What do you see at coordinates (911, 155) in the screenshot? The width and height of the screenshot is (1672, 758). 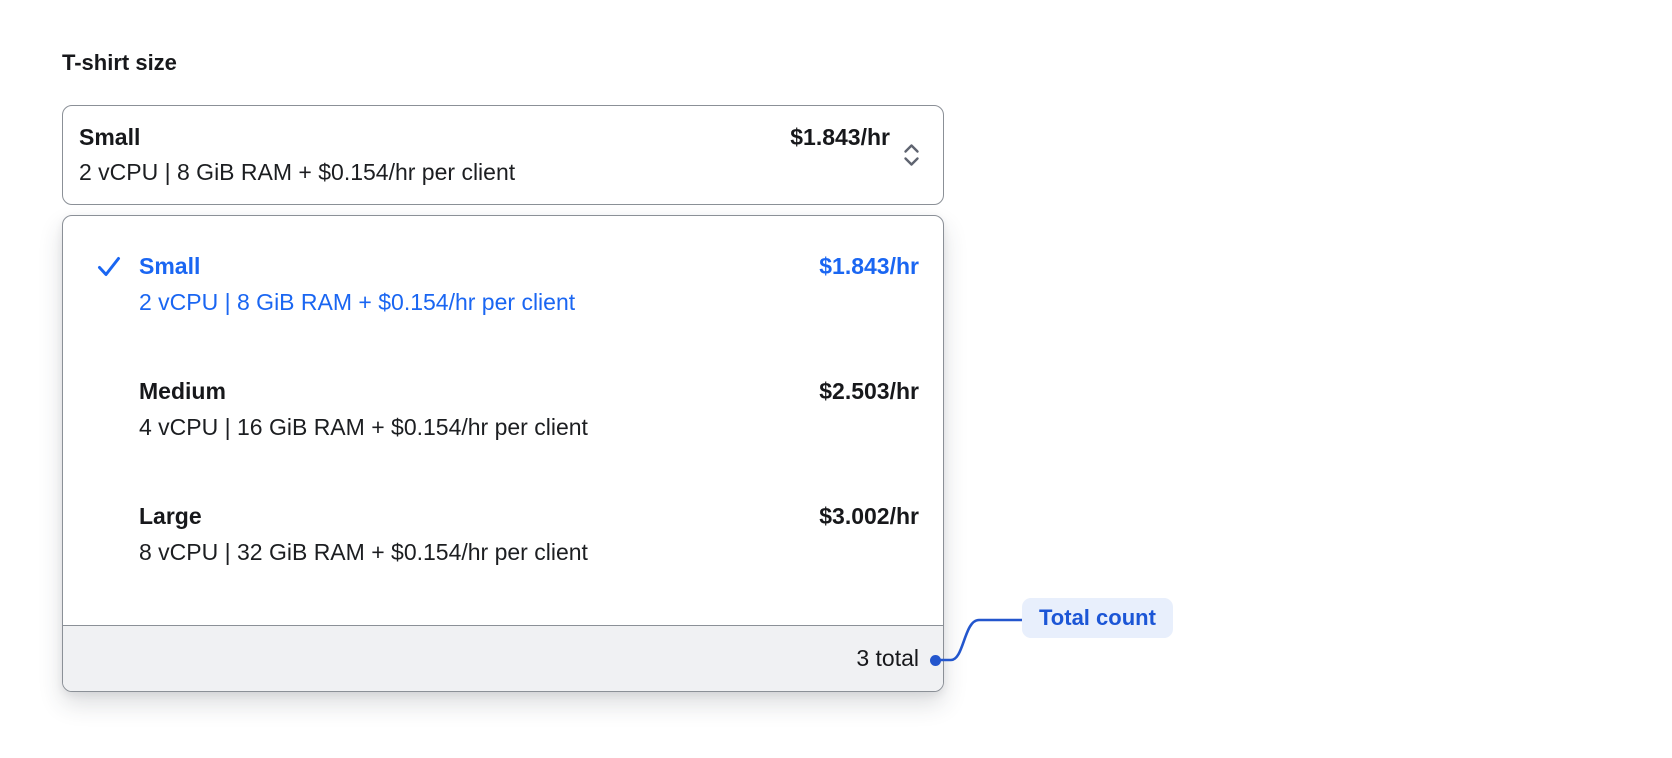 I see `chevron-up-down-icon` at bounding box center [911, 155].